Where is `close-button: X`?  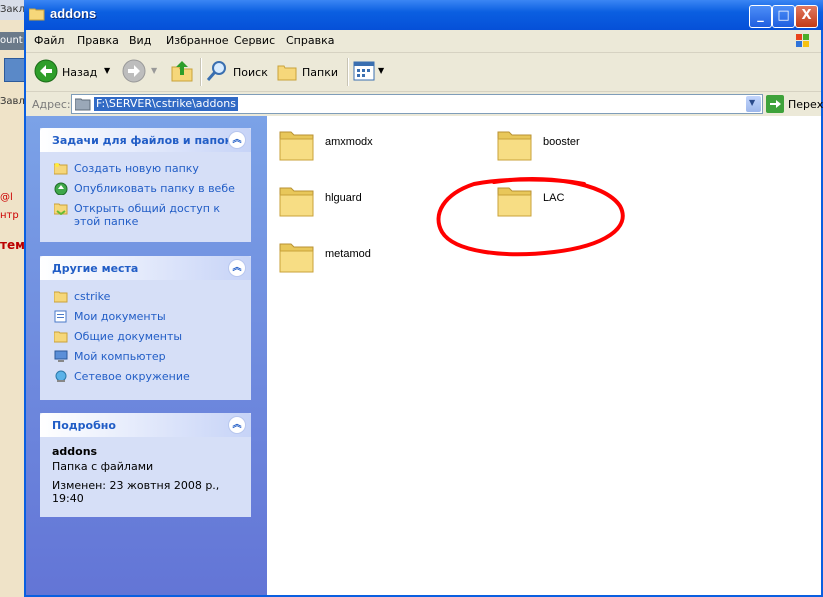 close-button: X is located at coordinates (806, 16).